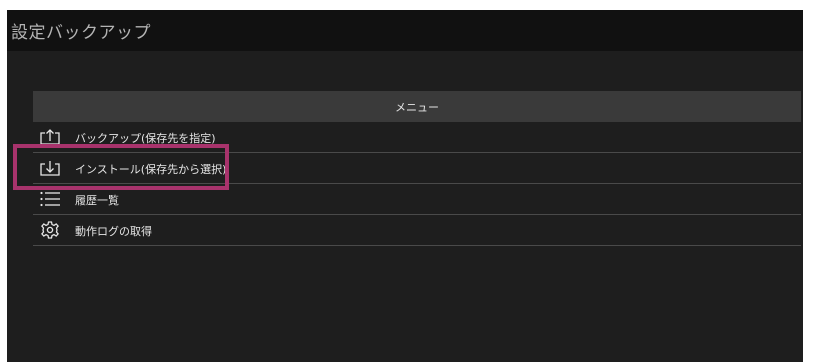 This screenshot has height=362, width=813. What do you see at coordinates (417, 168) in the screenshot?
I see `menu-item-install: インストール(保存先から選択)` at bounding box center [417, 168].